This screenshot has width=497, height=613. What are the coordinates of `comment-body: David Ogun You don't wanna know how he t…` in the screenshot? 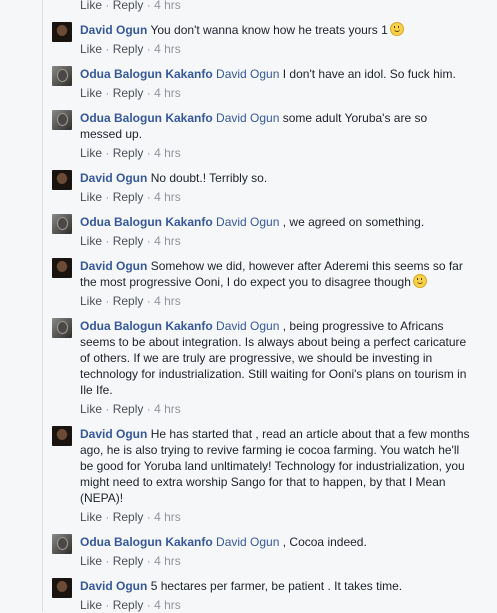 It's located at (276, 30).